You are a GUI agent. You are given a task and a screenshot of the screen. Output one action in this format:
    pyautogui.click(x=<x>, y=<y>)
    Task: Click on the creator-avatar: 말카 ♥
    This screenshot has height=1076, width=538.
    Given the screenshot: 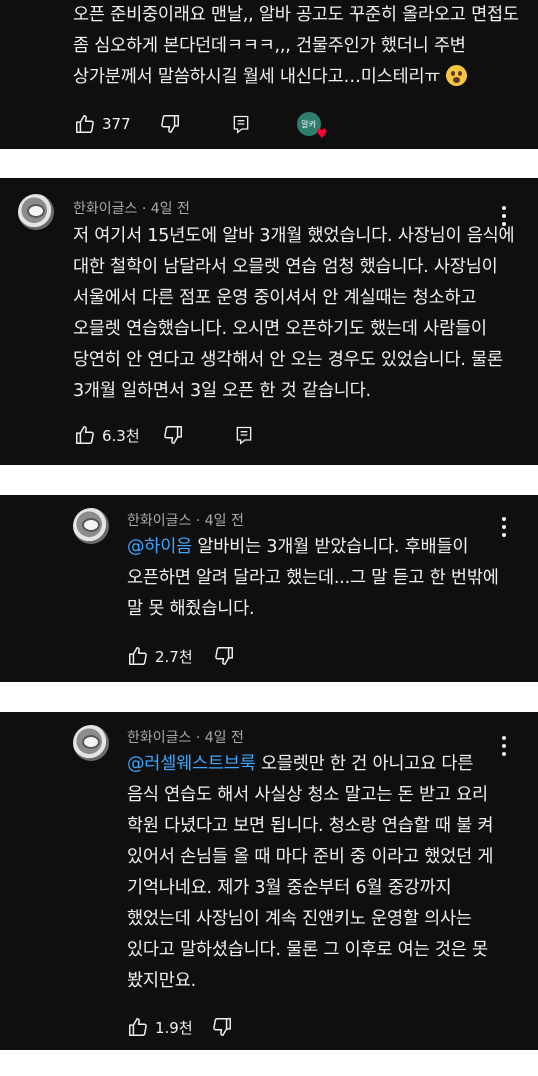 What is the action you would take?
    pyautogui.click(x=312, y=126)
    